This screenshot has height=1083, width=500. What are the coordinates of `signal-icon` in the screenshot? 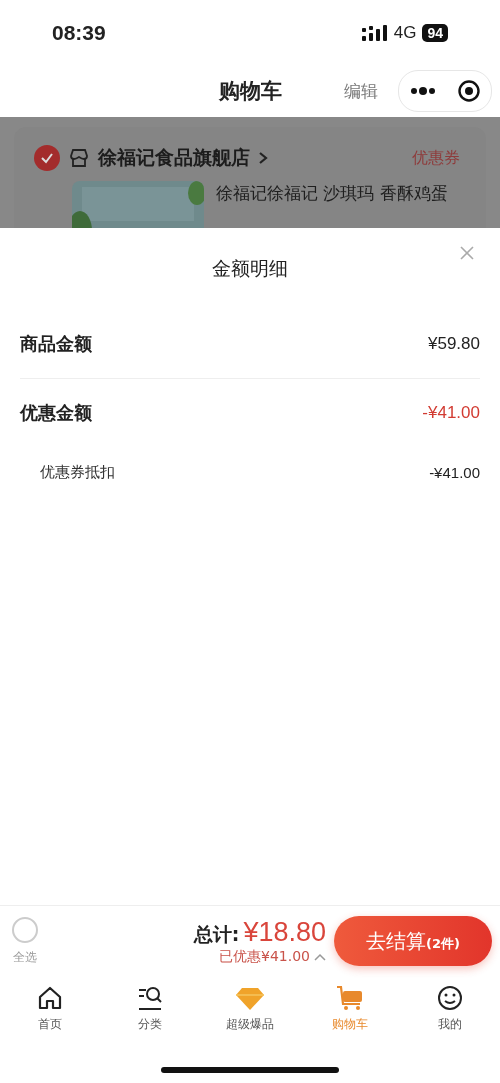 It's located at (374, 32).